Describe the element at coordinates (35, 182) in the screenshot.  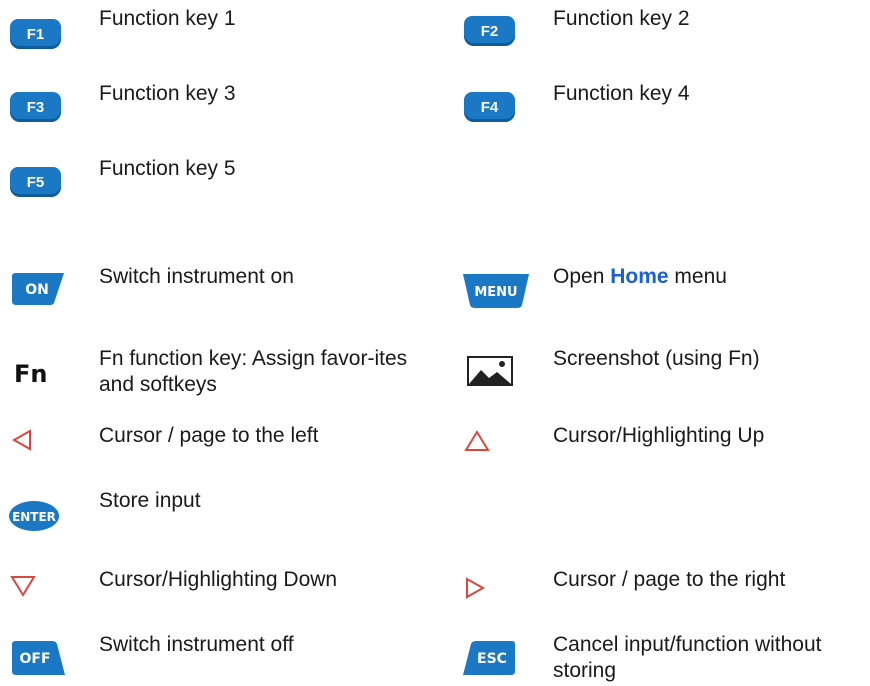
I see `f5-key-icon: F5` at that location.